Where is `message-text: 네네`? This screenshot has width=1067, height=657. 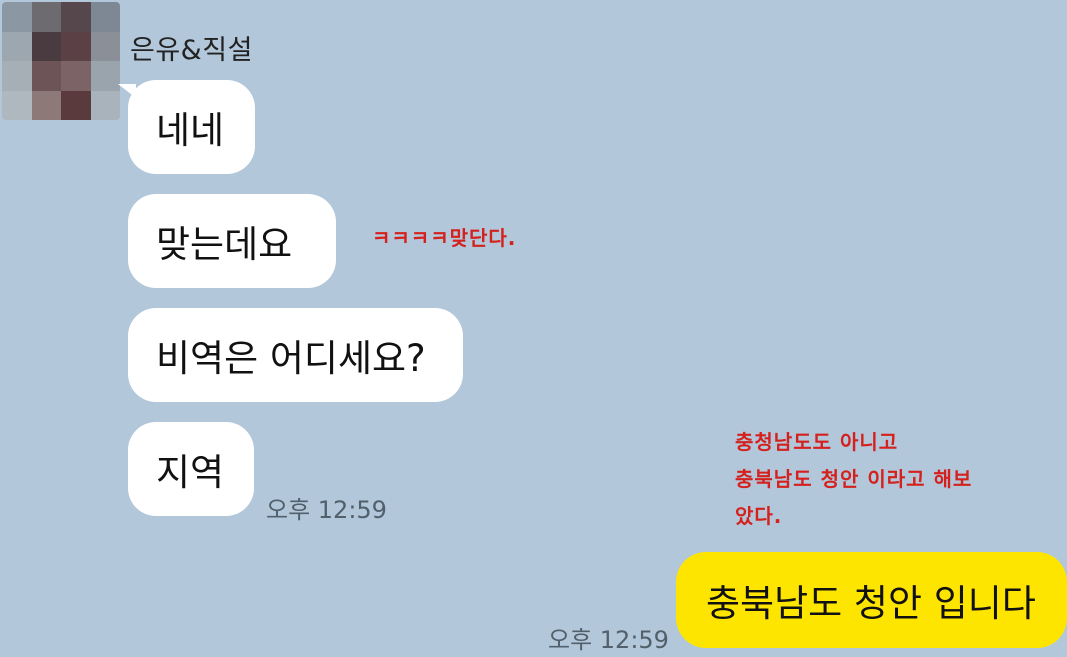
message-text: 네네 is located at coordinates (190, 130).